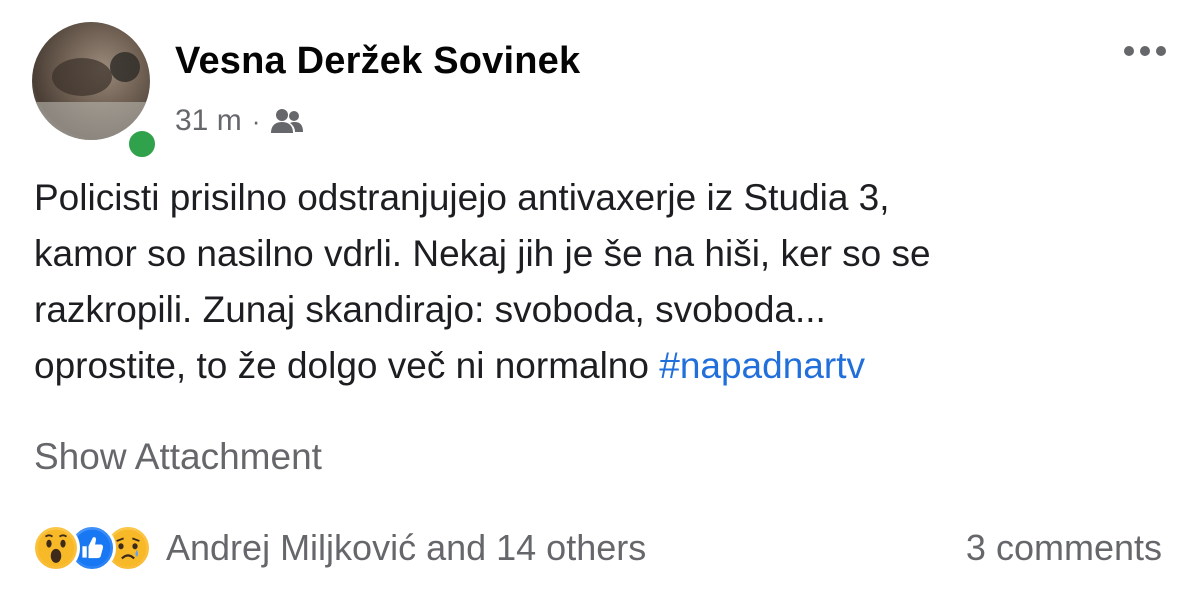 The width and height of the screenshot is (1200, 598). Describe the element at coordinates (142, 144) in the screenshot. I see `online-status-indicator` at that location.